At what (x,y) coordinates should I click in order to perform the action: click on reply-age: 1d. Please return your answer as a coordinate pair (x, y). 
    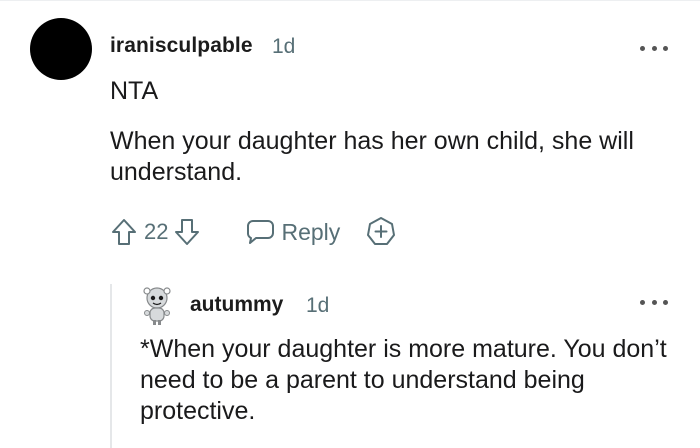
    Looking at the image, I should click on (318, 305).